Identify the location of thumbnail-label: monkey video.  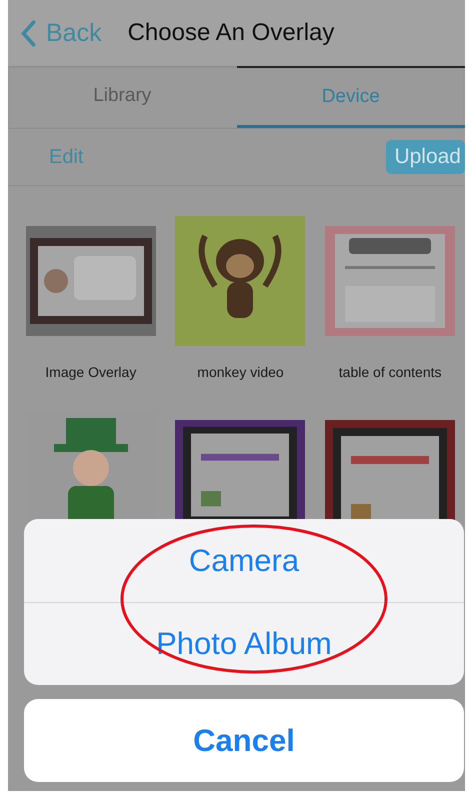
(240, 372).